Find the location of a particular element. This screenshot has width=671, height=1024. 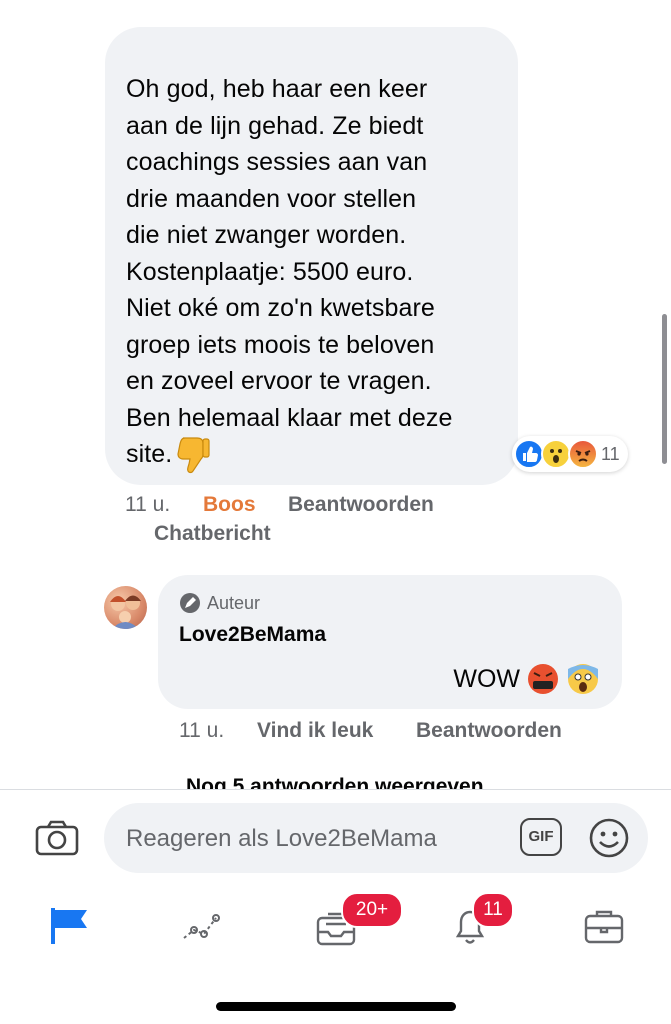

chat-link: Chatbericht is located at coordinates (212, 534).